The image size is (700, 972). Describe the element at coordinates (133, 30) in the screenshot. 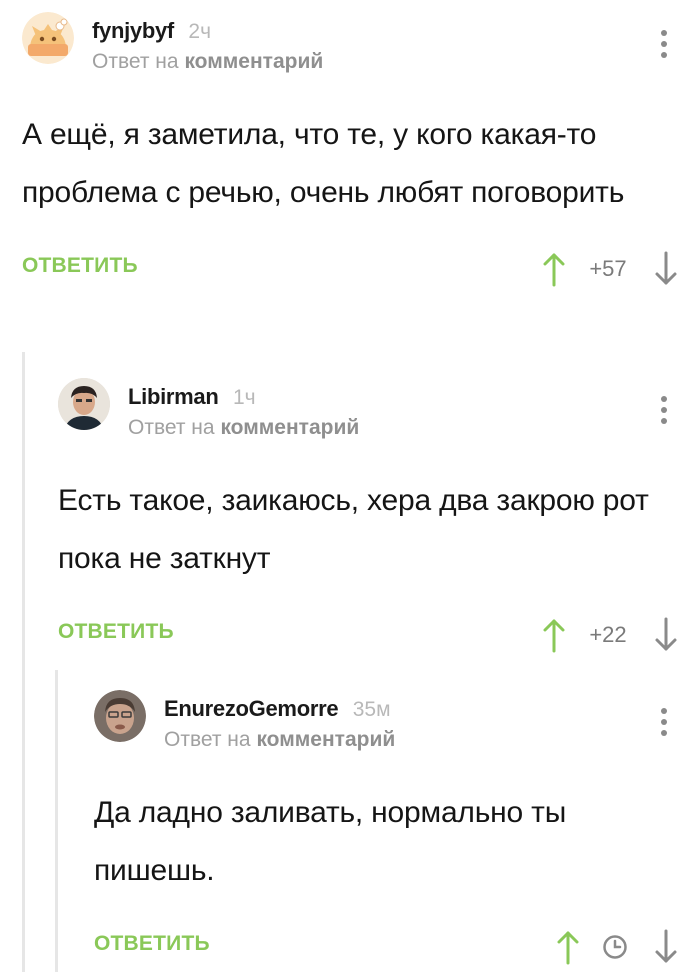

I see `author-name: fynjybyf` at that location.